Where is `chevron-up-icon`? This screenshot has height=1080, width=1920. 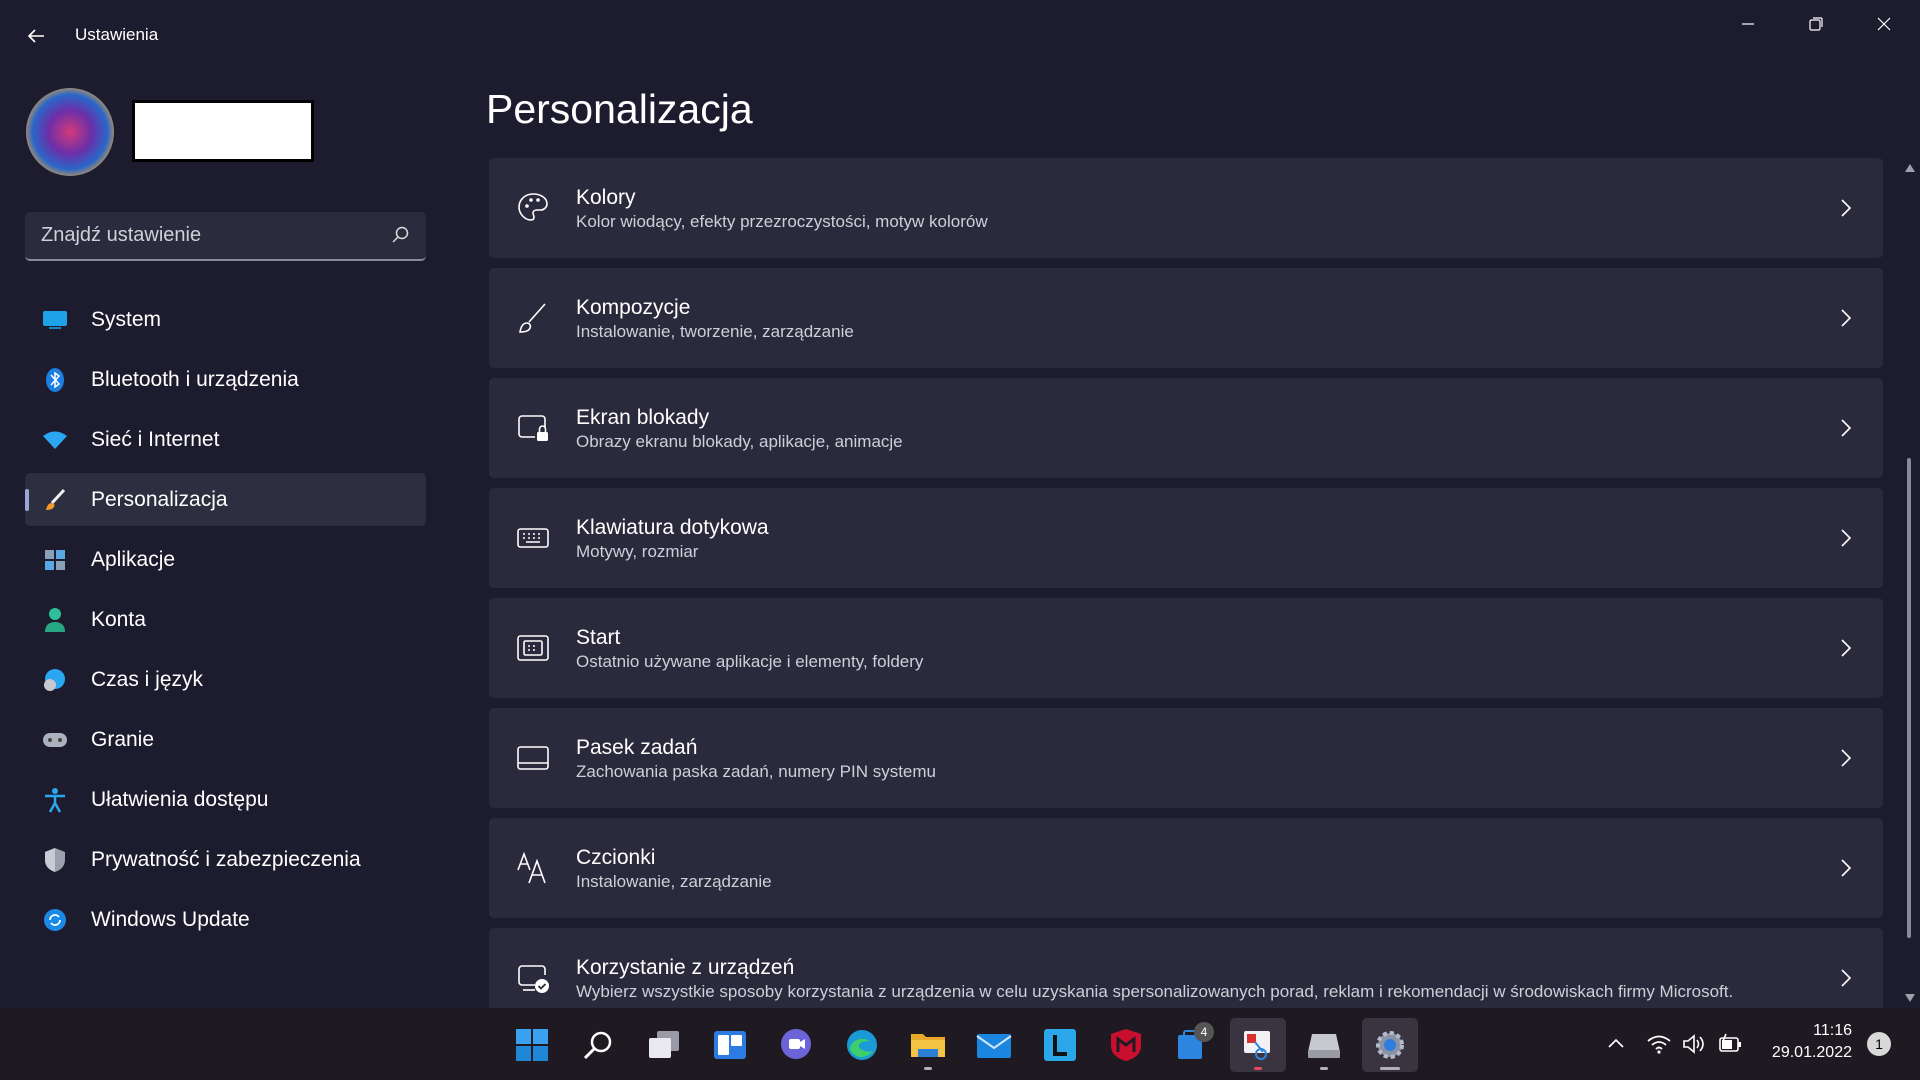
chevron-up-icon is located at coordinates (1616, 1043).